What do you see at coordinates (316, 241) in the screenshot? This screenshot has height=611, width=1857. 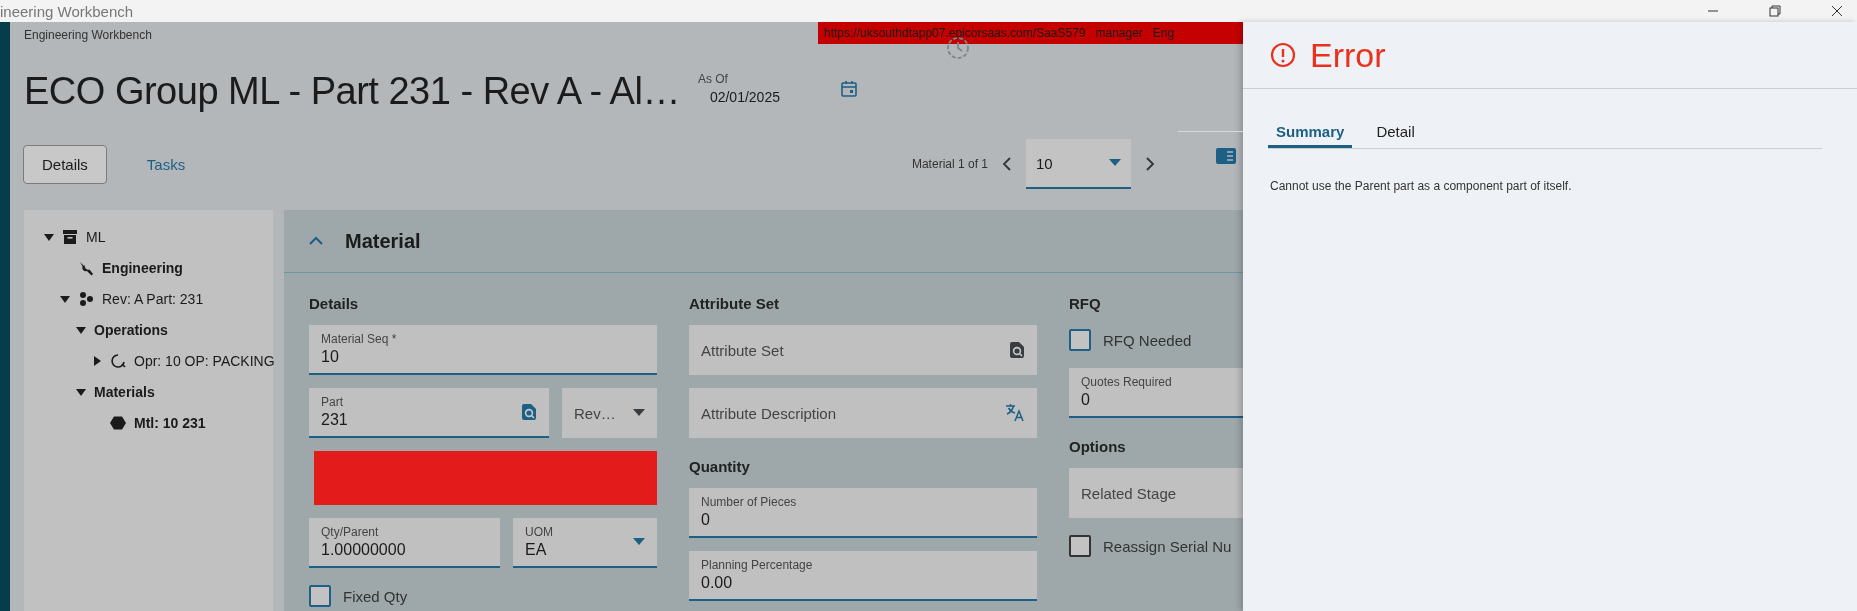 I see `collapse-chevron-icon` at bounding box center [316, 241].